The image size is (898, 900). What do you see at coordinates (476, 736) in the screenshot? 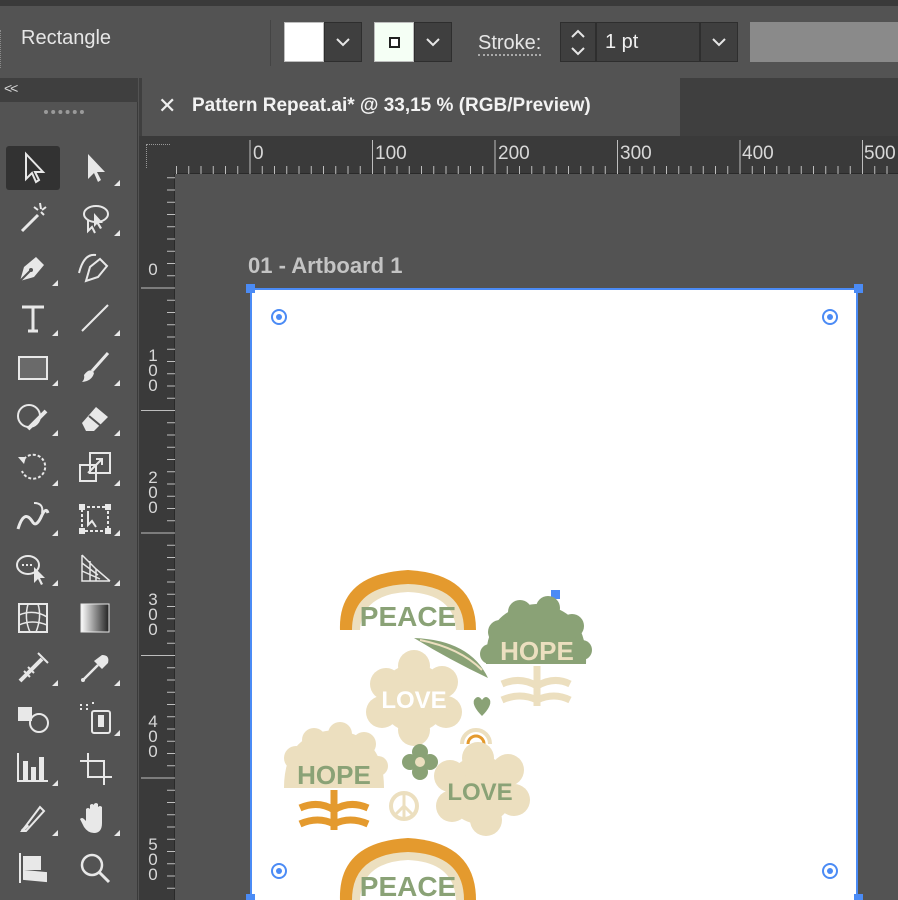
I see `small-rainbow` at bounding box center [476, 736].